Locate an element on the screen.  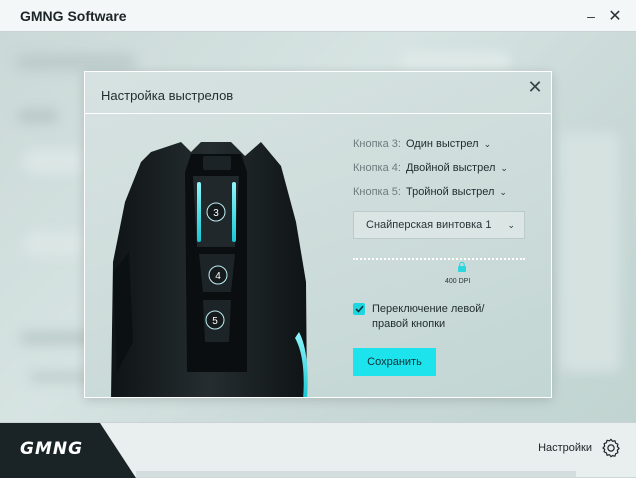
settings-label: Настройки is located at coordinates (565, 448).